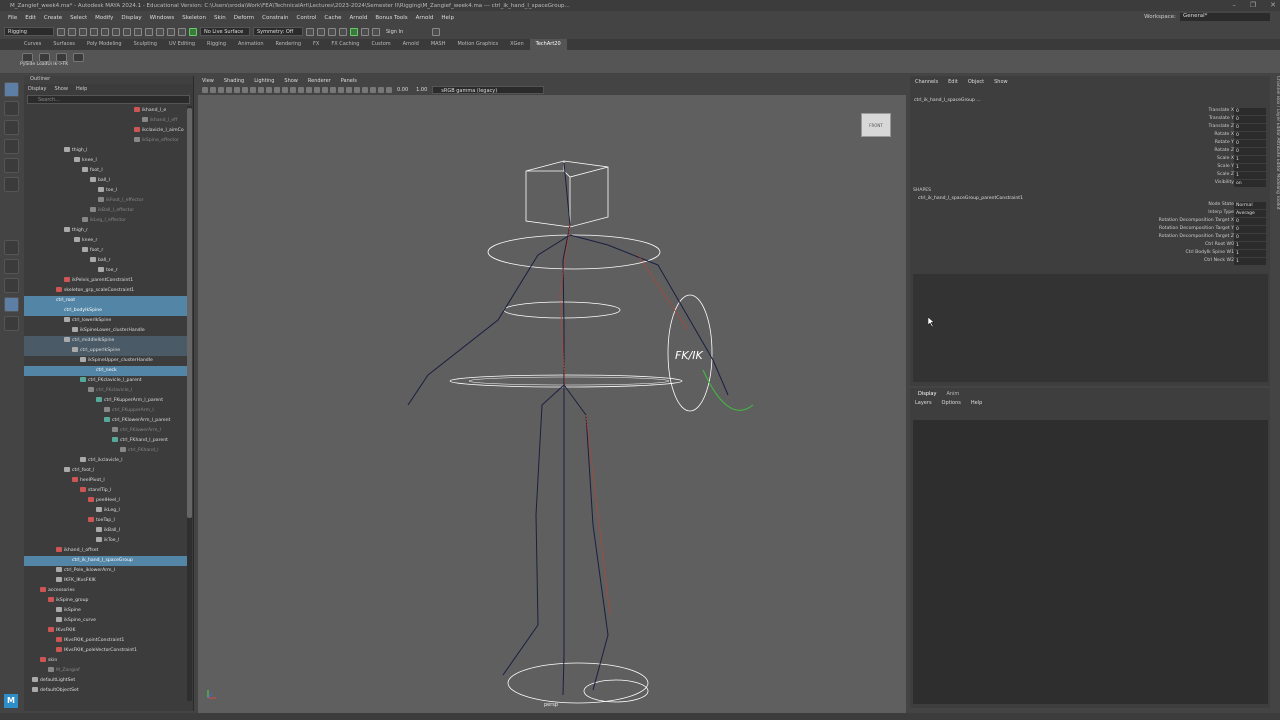  Describe the element at coordinates (105, 391) in the screenshot. I see `outliner-row: ctrl_FKclavicle_l` at that location.